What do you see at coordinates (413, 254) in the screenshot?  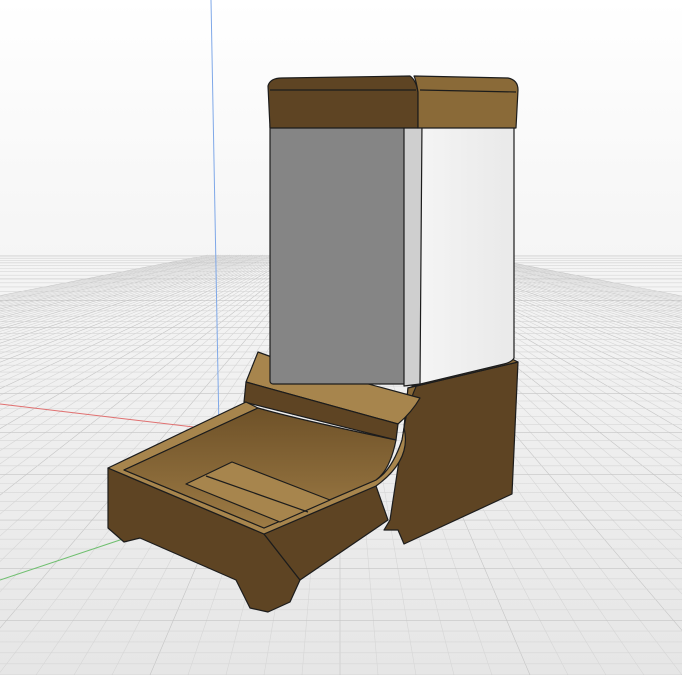 I see `container-edge-fillet` at bounding box center [413, 254].